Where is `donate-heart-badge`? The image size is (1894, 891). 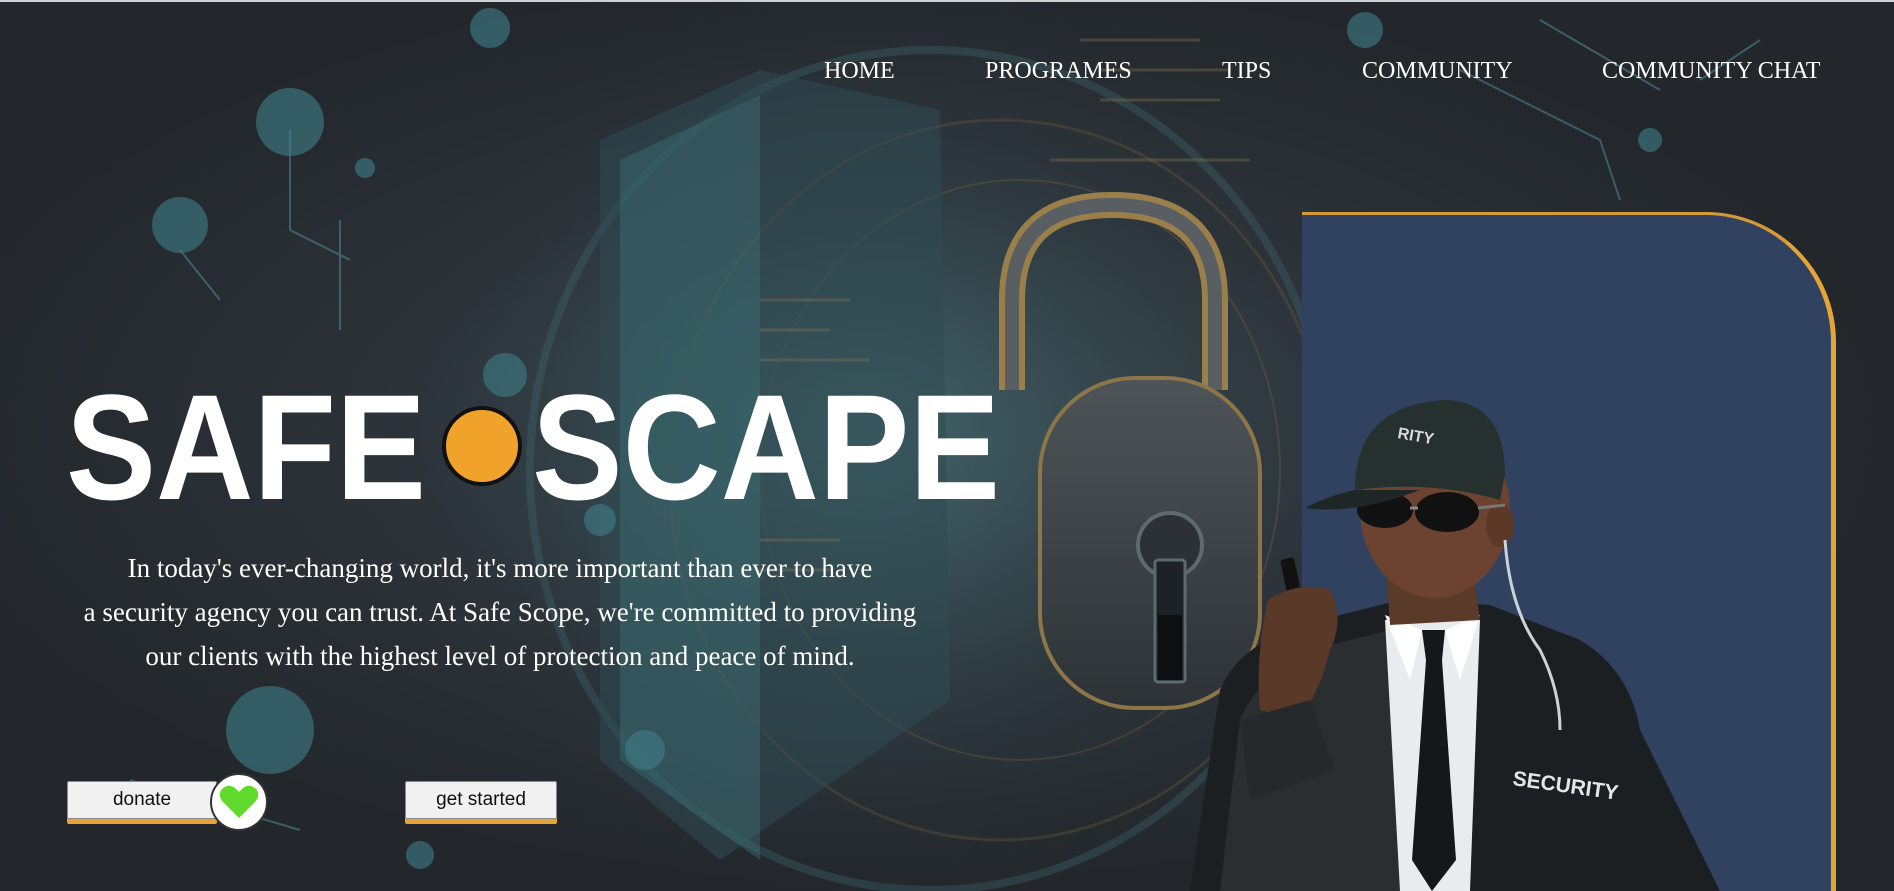 donate-heart-badge is located at coordinates (239, 802).